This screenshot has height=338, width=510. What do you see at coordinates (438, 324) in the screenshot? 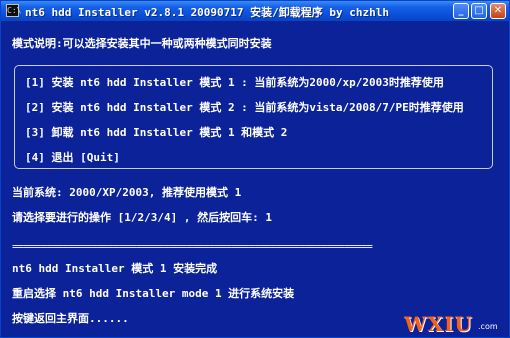
I see `watermark-logo: WXIU` at bounding box center [438, 324].